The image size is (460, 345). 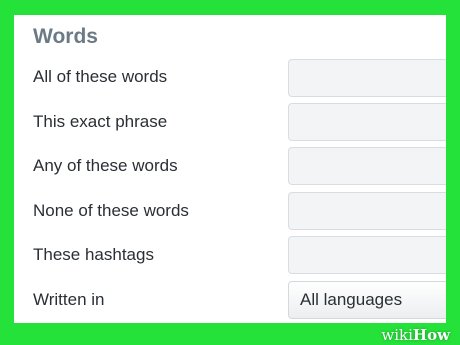 What do you see at coordinates (65, 36) in the screenshot?
I see `section-title: Words` at bounding box center [65, 36].